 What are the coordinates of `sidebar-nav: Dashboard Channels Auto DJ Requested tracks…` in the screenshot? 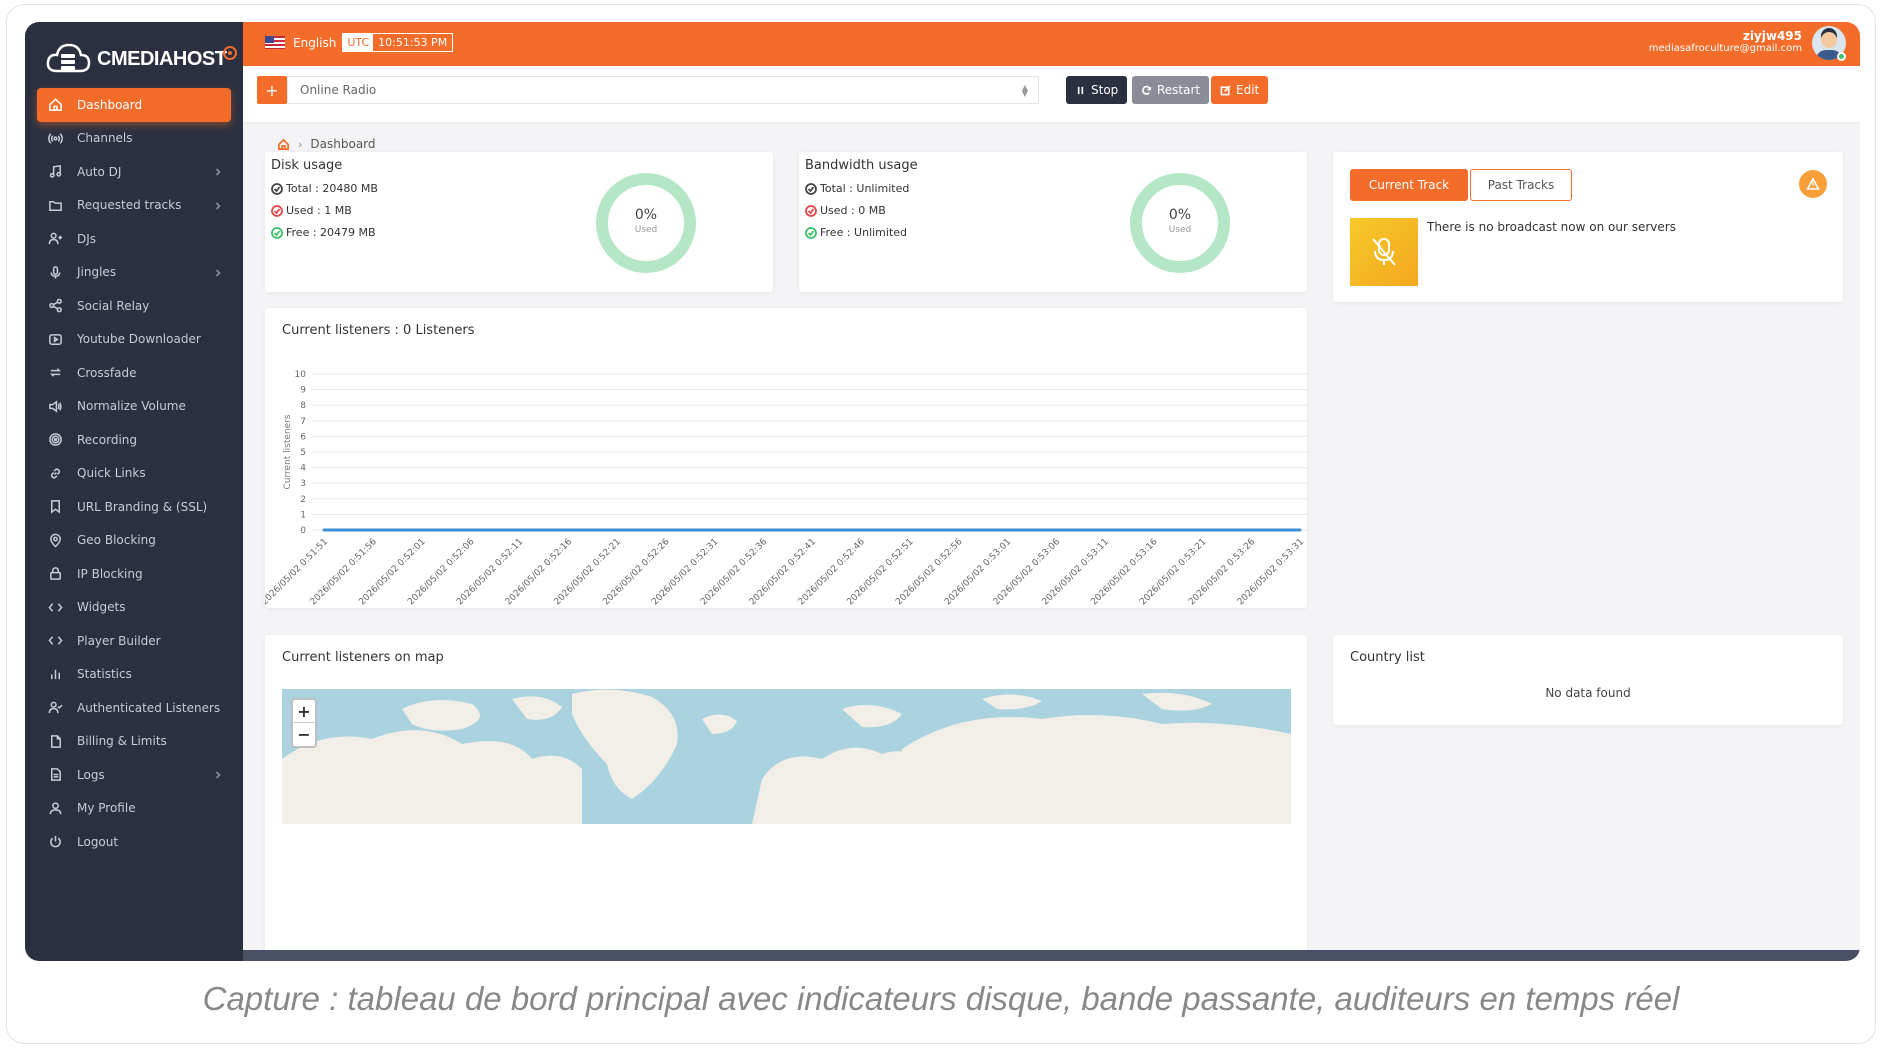 It's located at (134, 473).